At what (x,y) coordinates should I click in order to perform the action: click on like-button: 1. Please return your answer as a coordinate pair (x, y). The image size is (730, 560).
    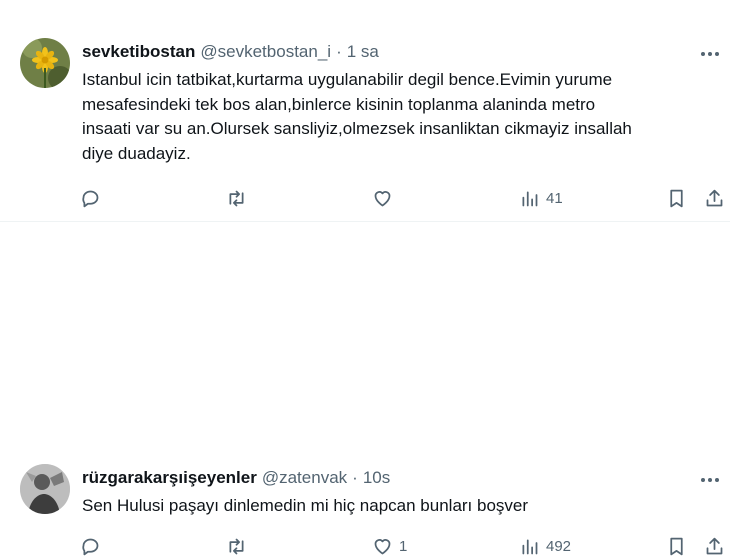
    Looking at the image, I should click on (389, 546).